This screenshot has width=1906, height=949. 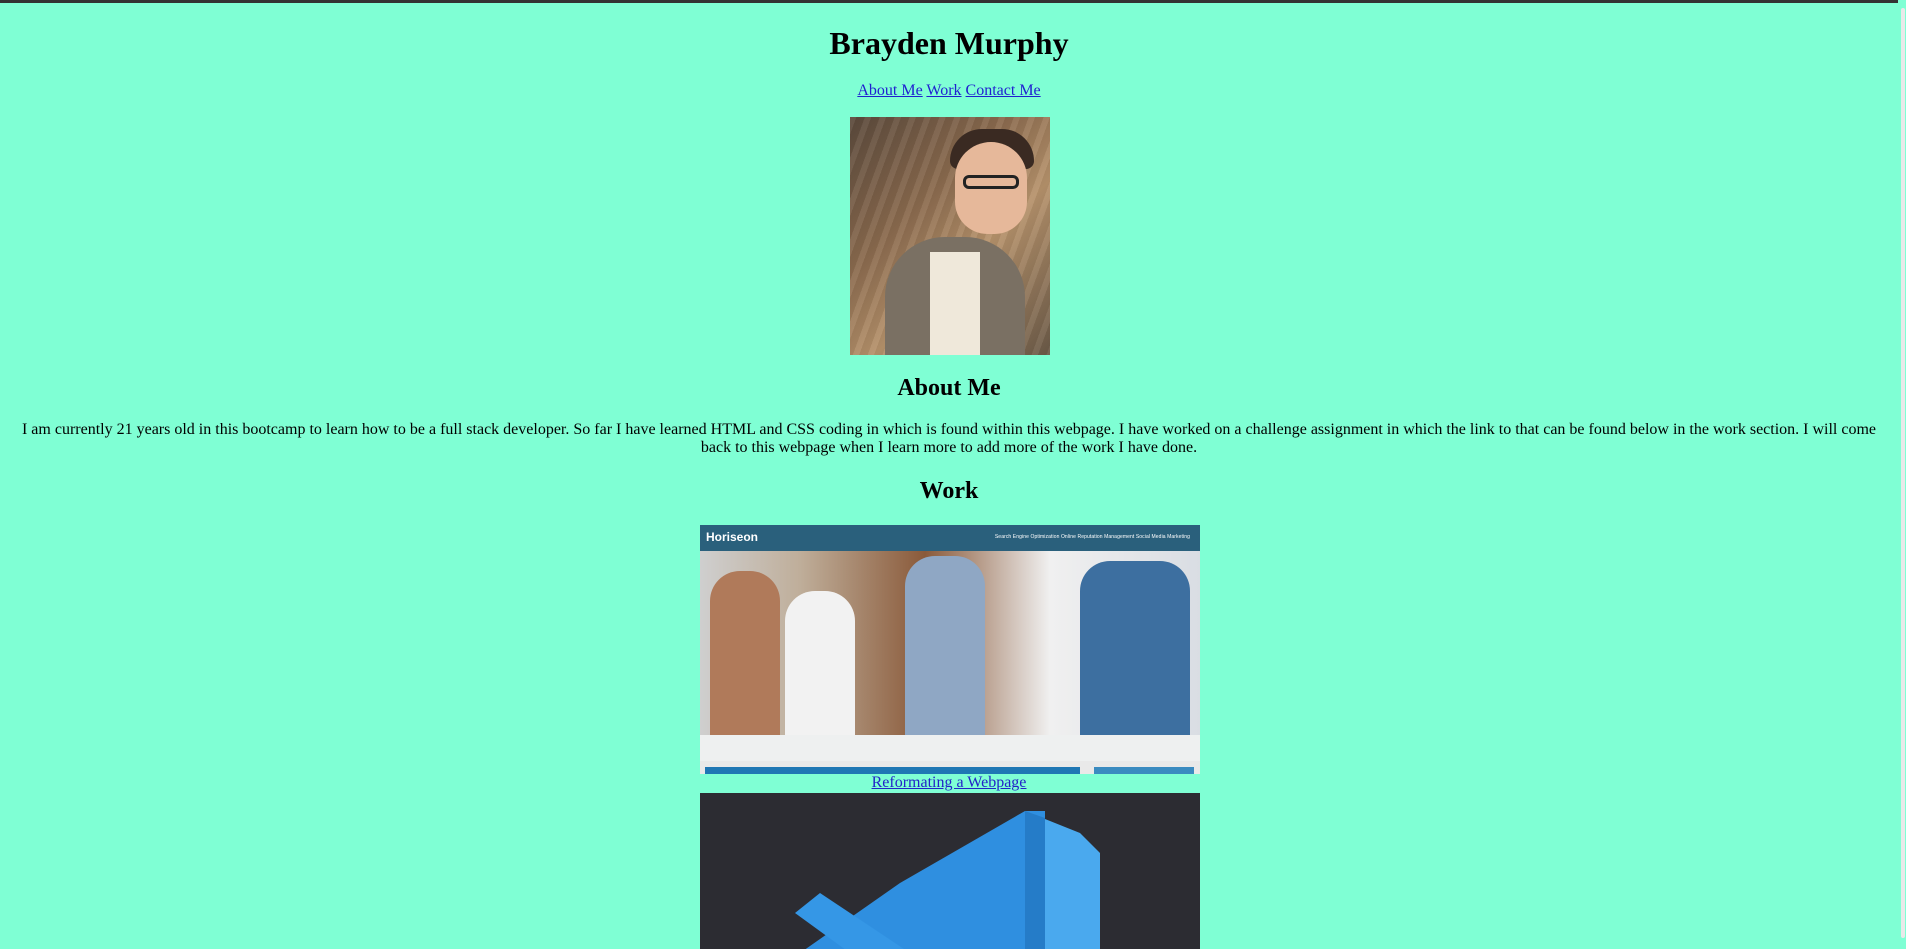 What do you see at coordinates (947, 880) in the screenshot?
I see `vscode-logo-icon` at bounding box center [947, 880].